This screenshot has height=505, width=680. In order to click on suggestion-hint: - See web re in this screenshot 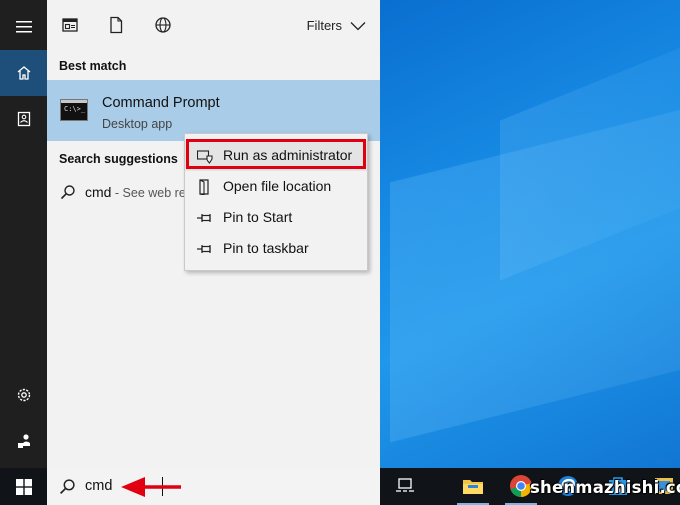, I will do `click(148, 193)`.